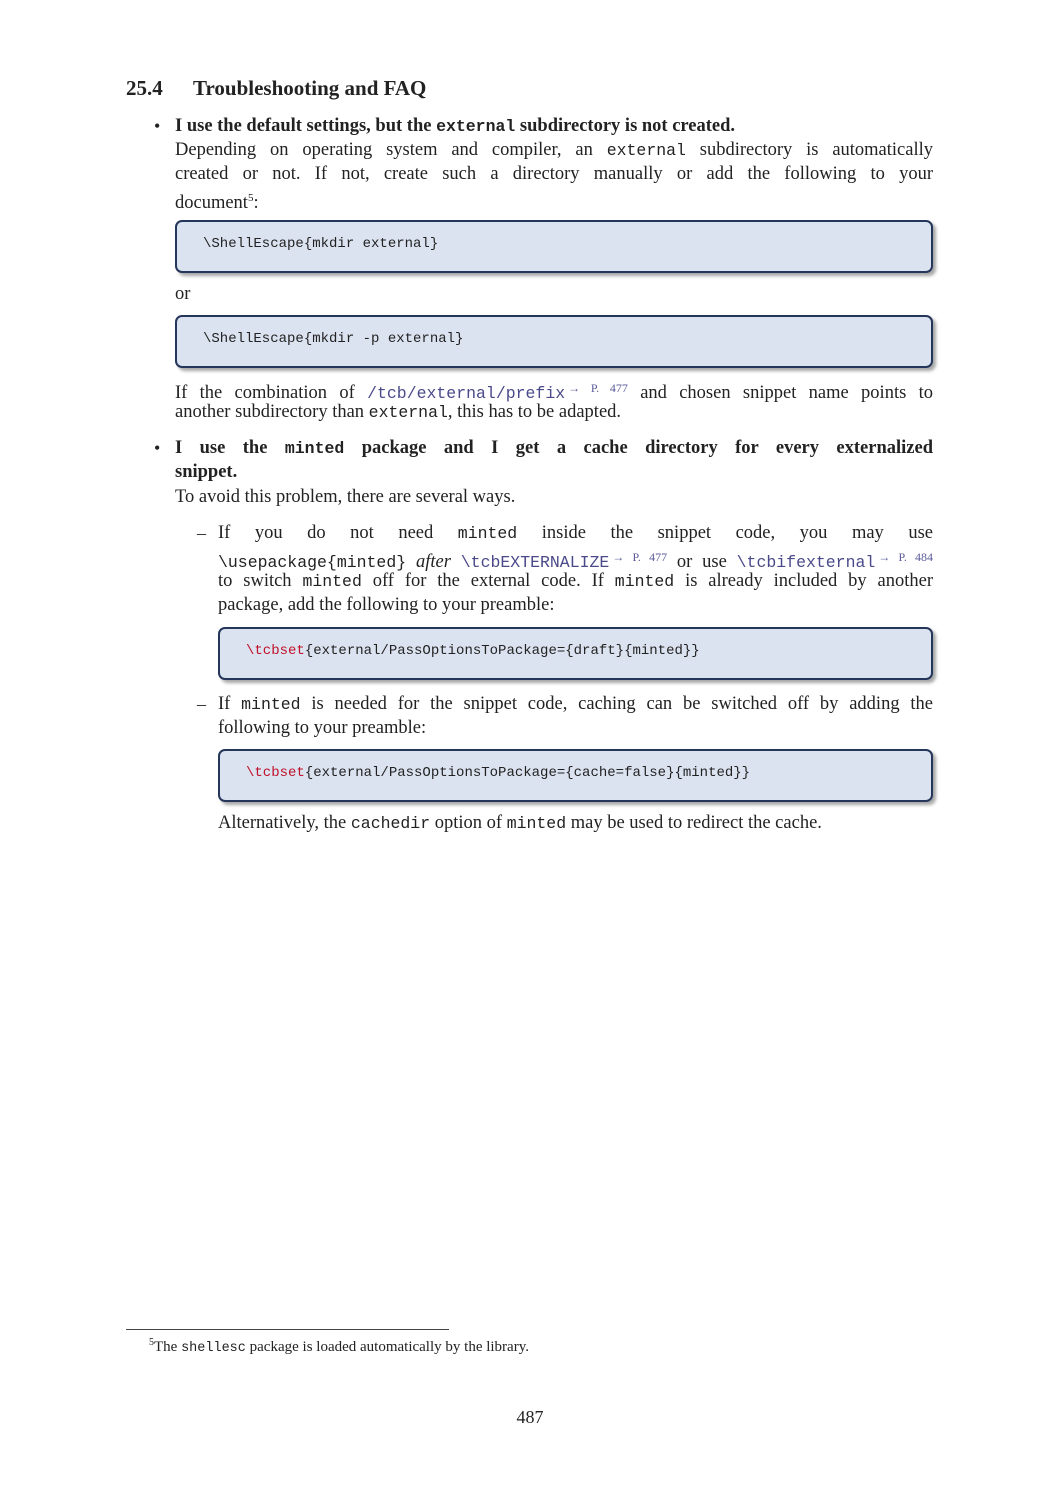 The width and height of the screenshot is (1060, 1500). What do you see at coordinates (390, 823) in the screenshot?
I see `inline-code: cachedir` at bounding box center [390, 823].